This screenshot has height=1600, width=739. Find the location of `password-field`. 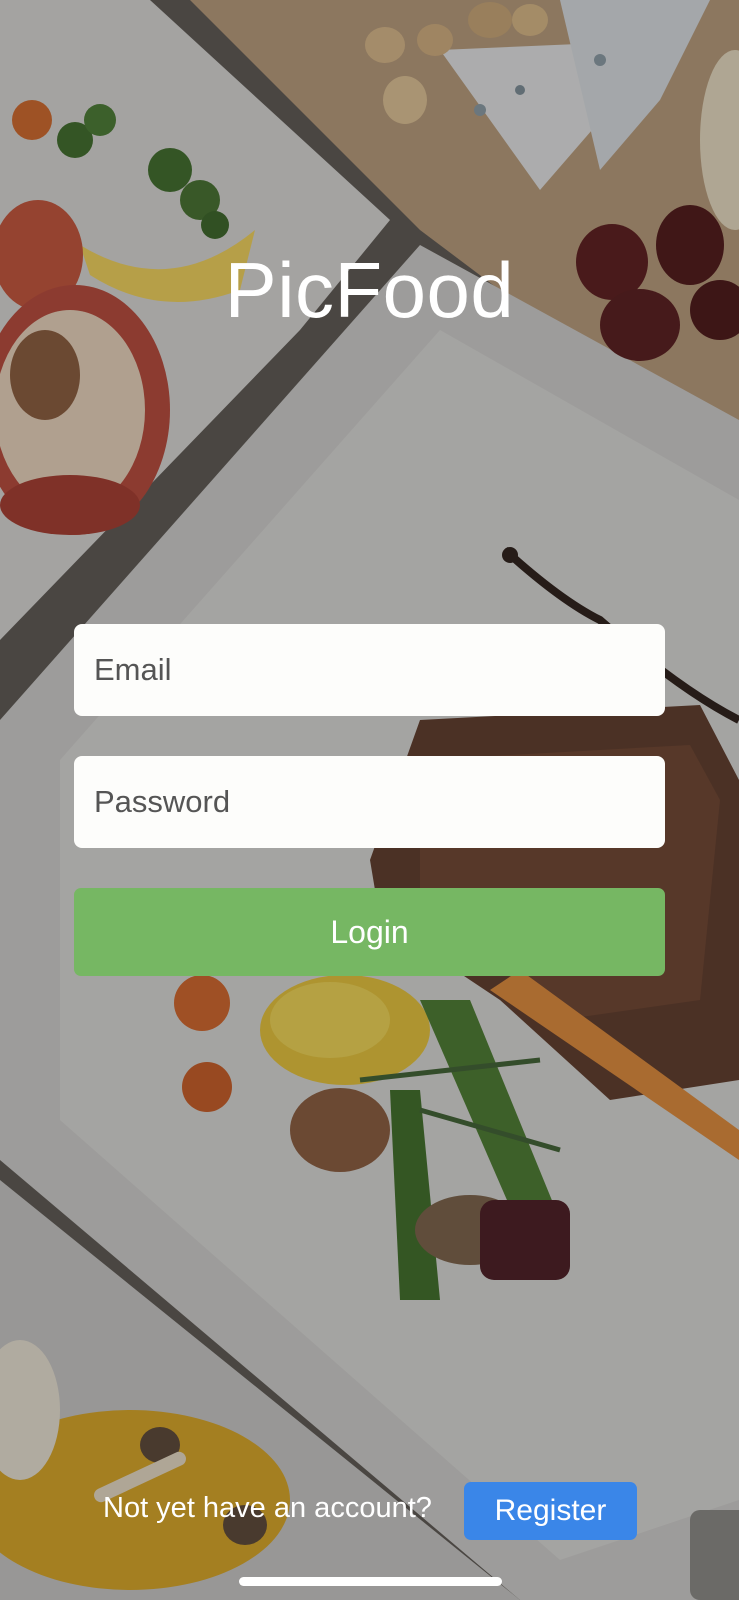

password-field is located at coordinates (369, 802).